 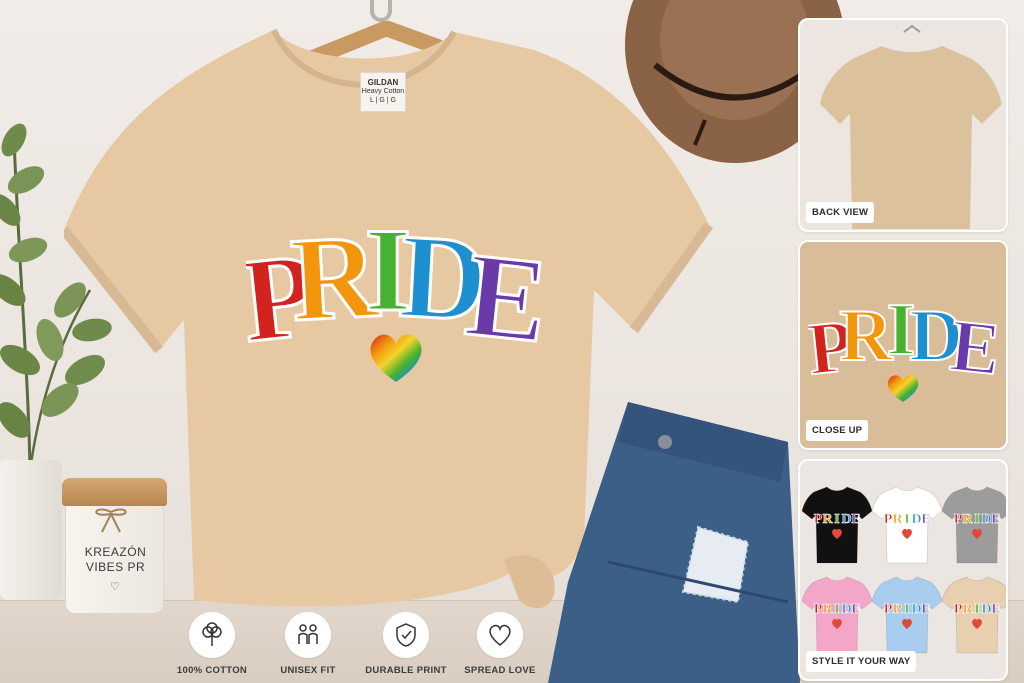 What do you see at coordinates (674, 542) in the screenshot?
I see `jeans-image` at bounding box center [674, 542].